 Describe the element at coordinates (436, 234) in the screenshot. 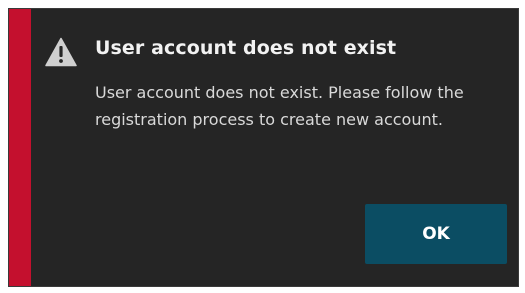

I see `ok-button: OK` at that location.